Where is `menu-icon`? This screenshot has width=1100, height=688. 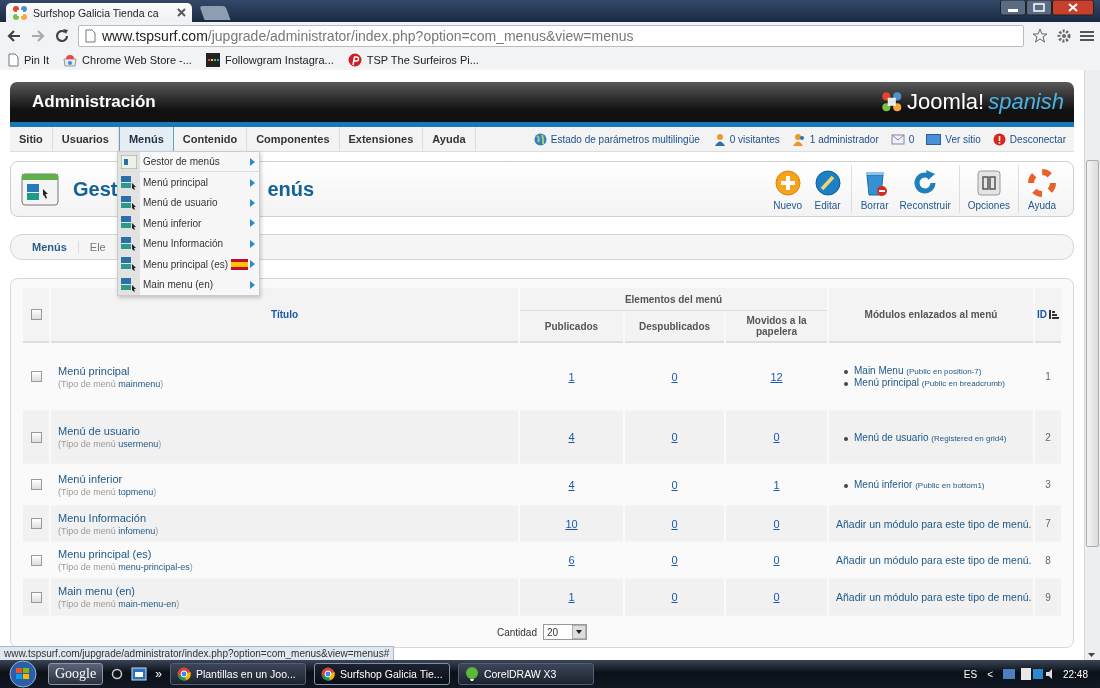
menu-icon is located at coordinates (1087, 36).